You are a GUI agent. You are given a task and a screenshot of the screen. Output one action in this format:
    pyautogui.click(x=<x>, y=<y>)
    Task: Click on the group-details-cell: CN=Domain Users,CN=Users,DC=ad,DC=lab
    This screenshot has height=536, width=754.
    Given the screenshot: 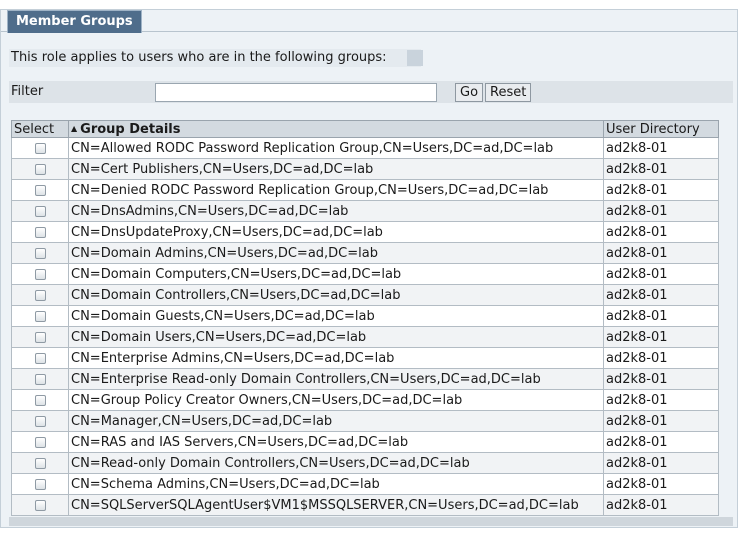 What is the action you would take?
    pyautogui.click(x=336, y=337)
    